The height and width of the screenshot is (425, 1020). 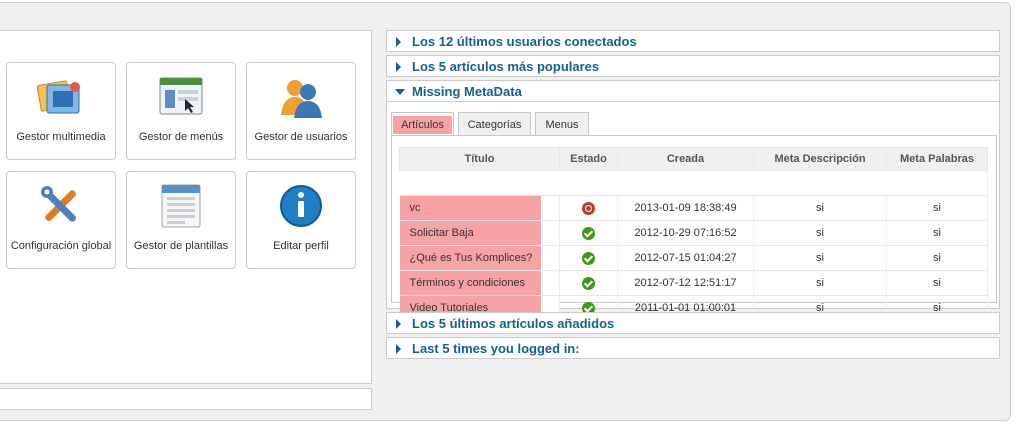 I want to click on template-manager-button: Gestor de plantillas, so click(x=181, y=220).